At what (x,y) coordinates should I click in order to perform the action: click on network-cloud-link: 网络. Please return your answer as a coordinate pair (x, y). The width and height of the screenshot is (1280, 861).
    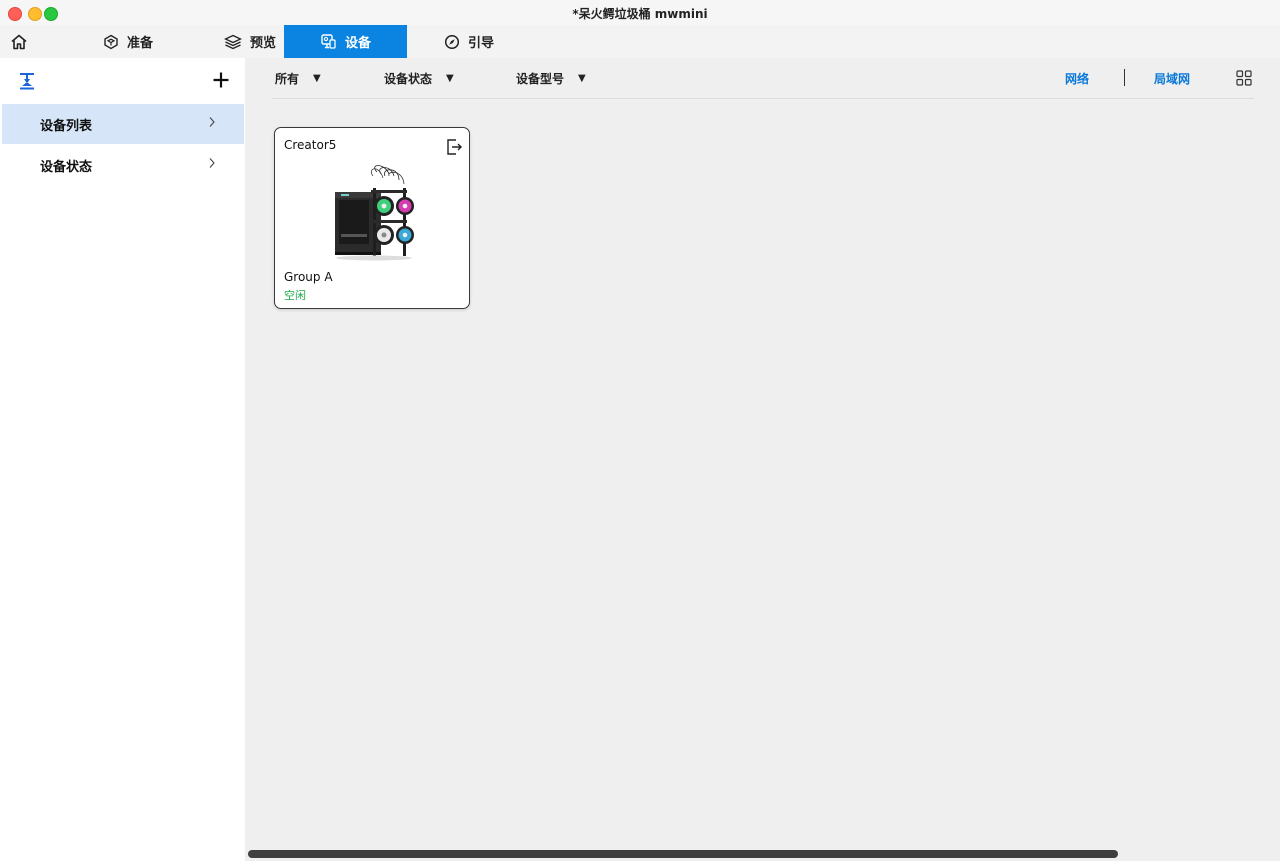
    Looking at the image, I should click on (1077, 78).